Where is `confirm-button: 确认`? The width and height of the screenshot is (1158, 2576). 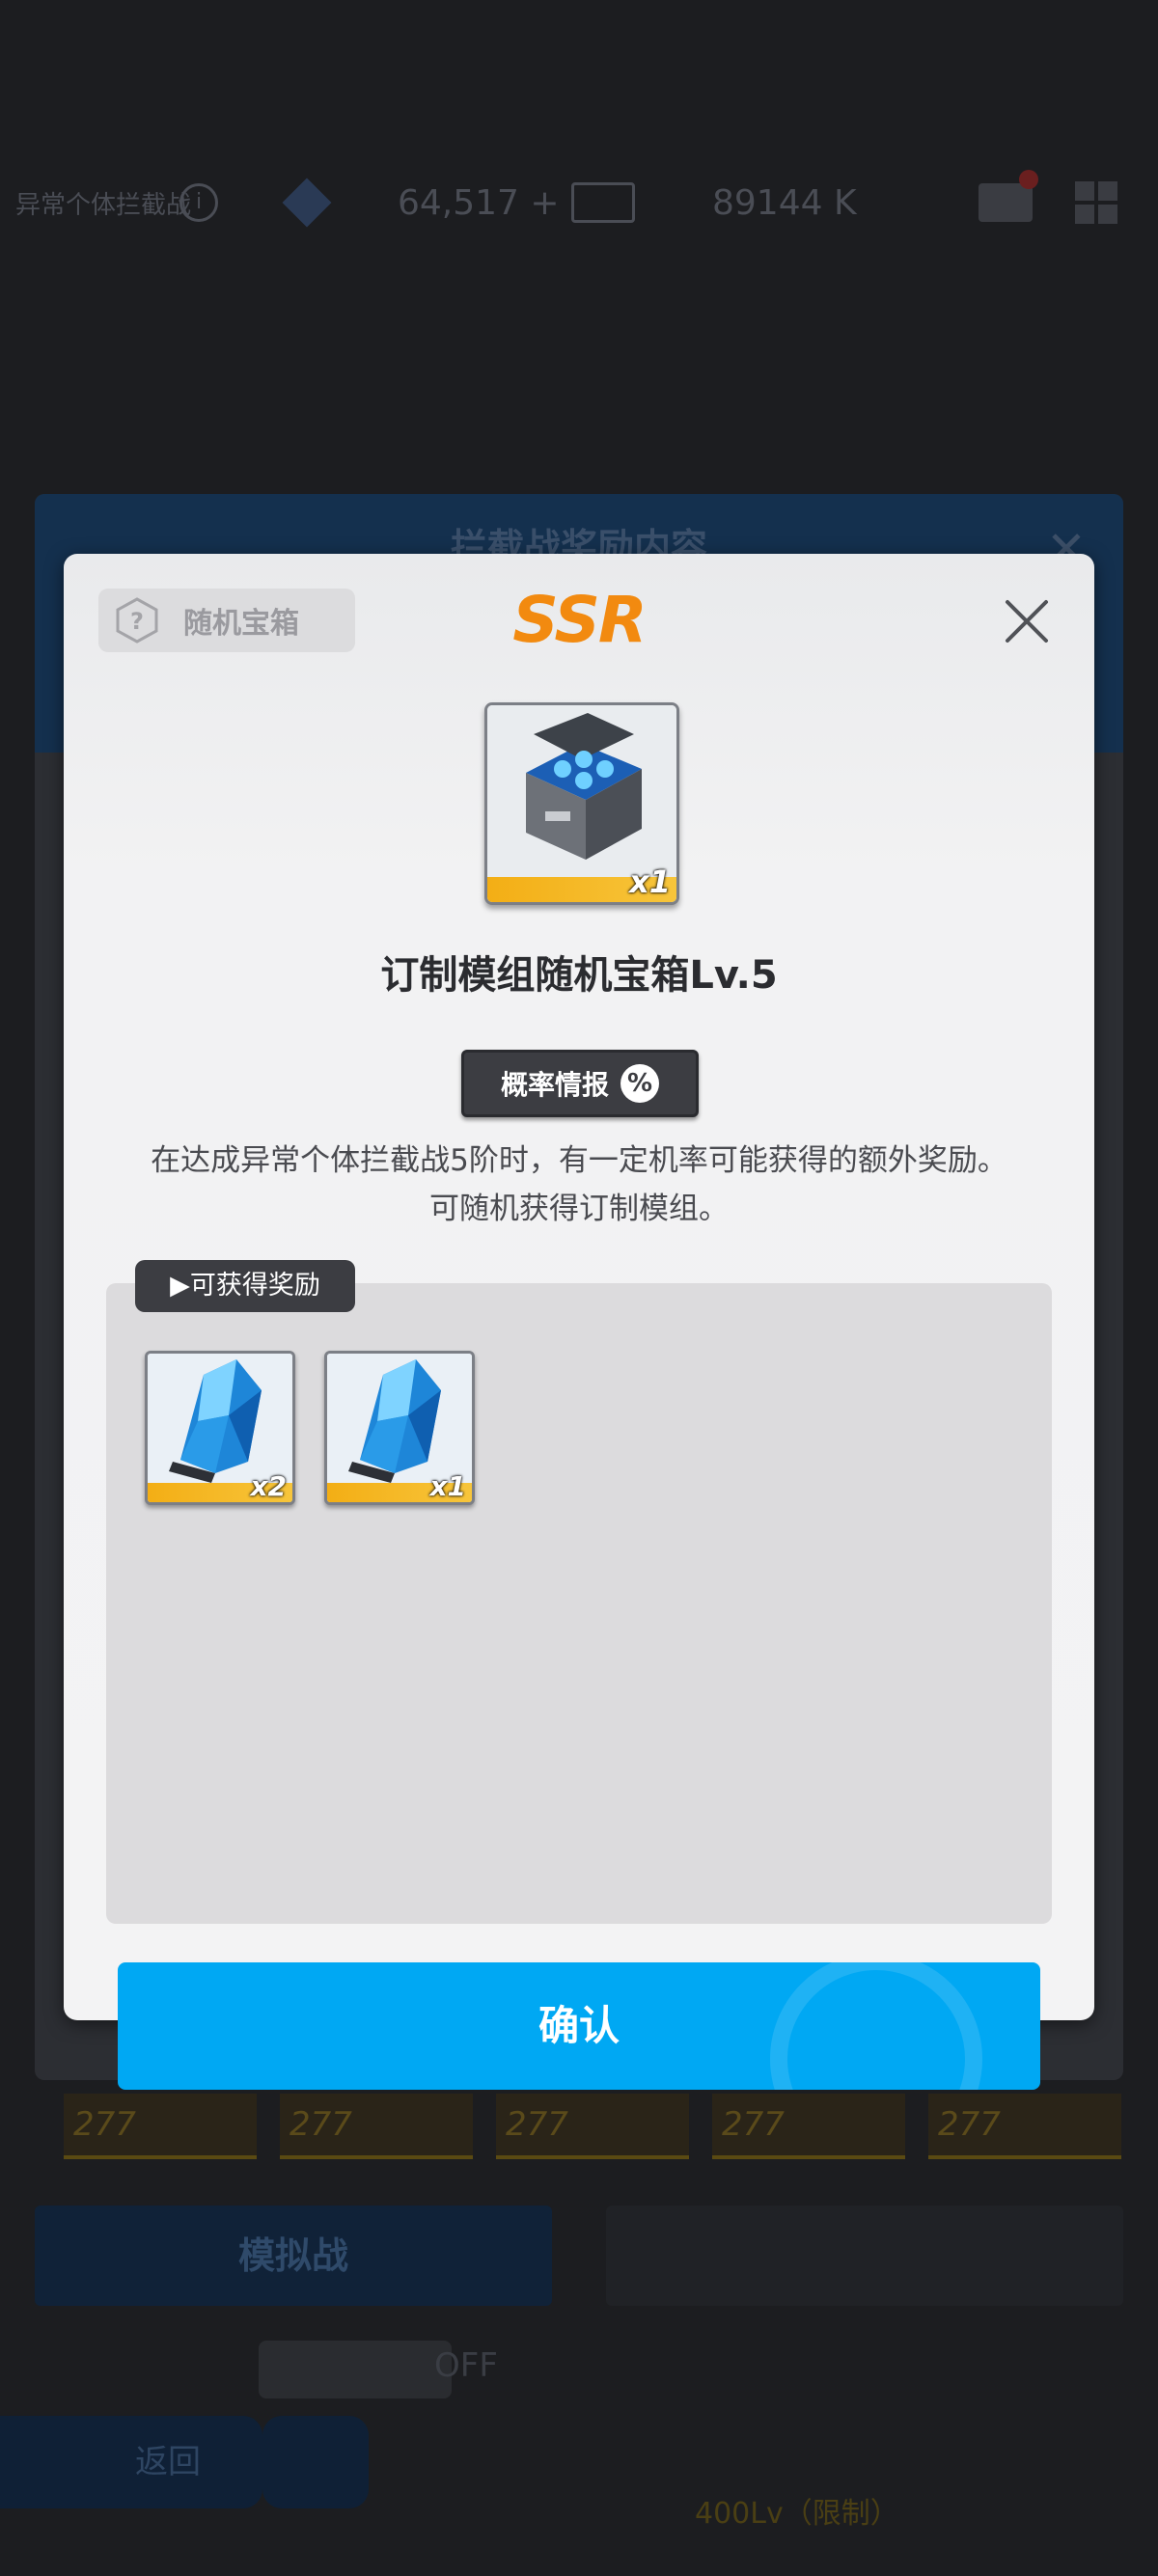 confirm-button: 确认 is located at coordinates (579, 2026).